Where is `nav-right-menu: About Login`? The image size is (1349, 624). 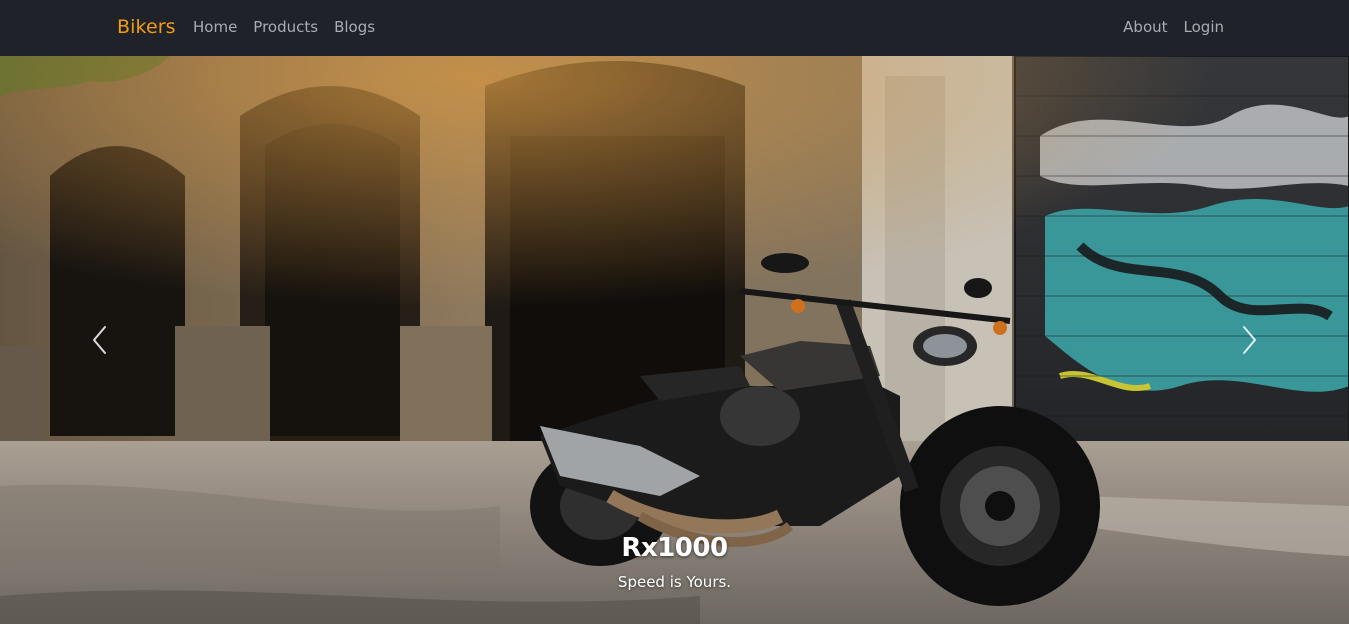 nav-right-menu: About Login is located at coordinates (1173, 27).